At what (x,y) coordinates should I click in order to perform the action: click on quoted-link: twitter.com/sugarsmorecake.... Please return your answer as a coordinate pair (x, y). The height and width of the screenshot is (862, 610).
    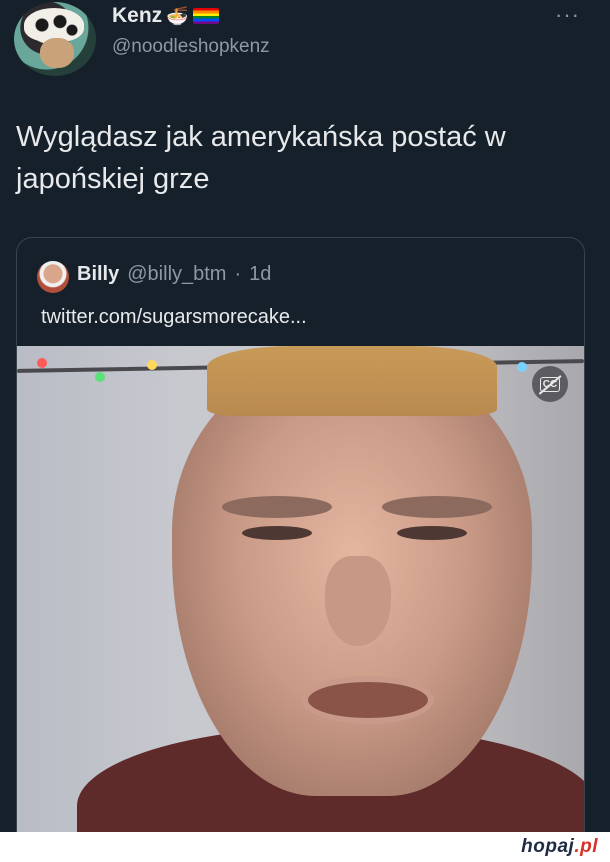
    Looking at the image, I should click on (174, 317).